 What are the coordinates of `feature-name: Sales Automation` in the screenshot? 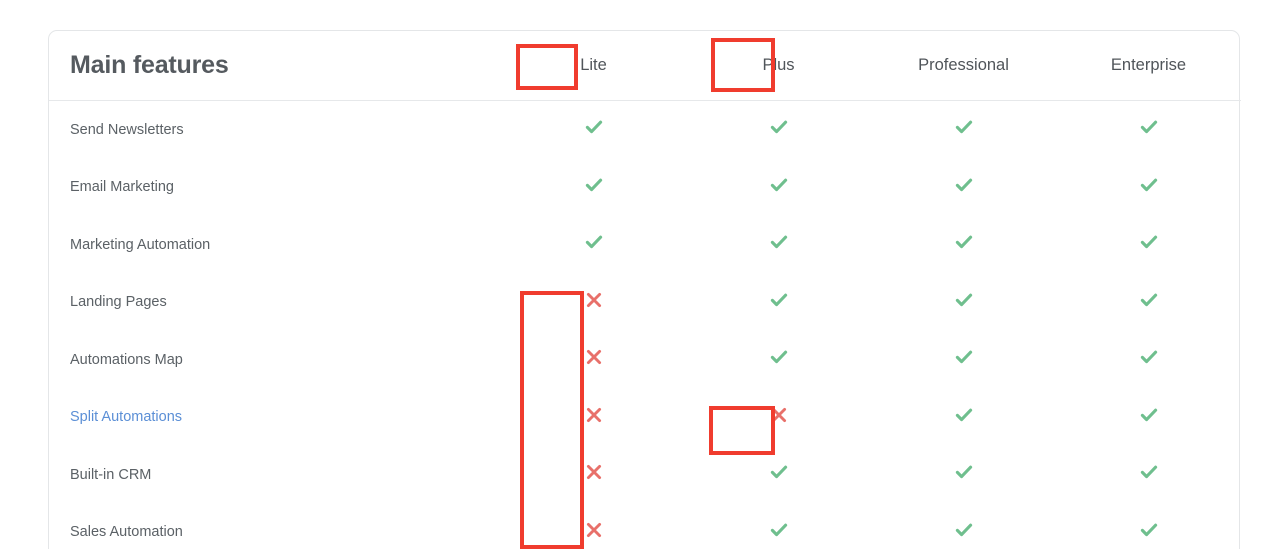 It's located at (126, 532).